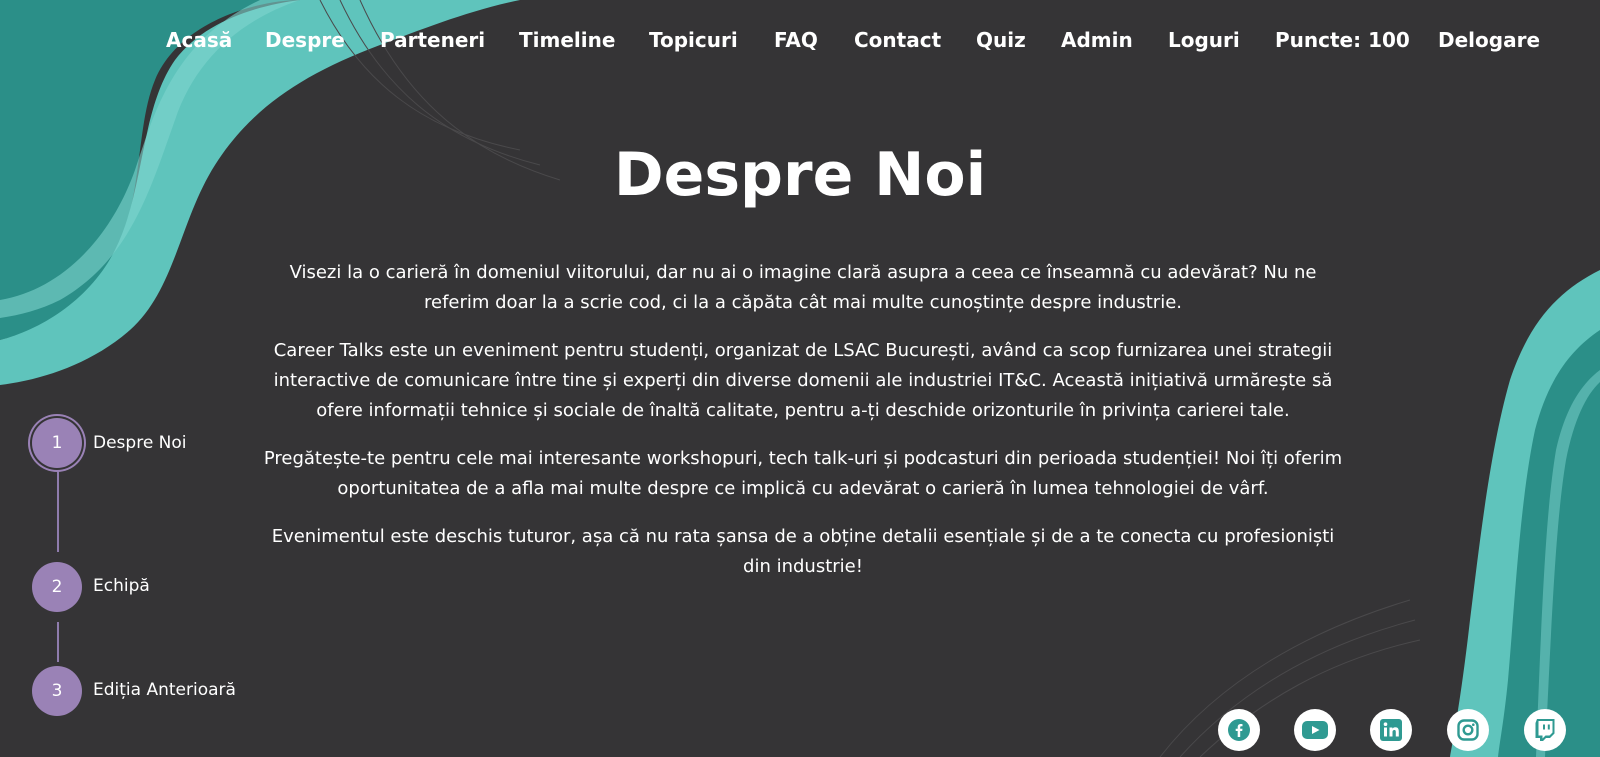 The height and width of the screenshot is (757, 1600). What do you see at coordinates (1001, 40) in the screenshot?
I see `nav-link-quiz: Quiz` at bounding box center [1001, 40].